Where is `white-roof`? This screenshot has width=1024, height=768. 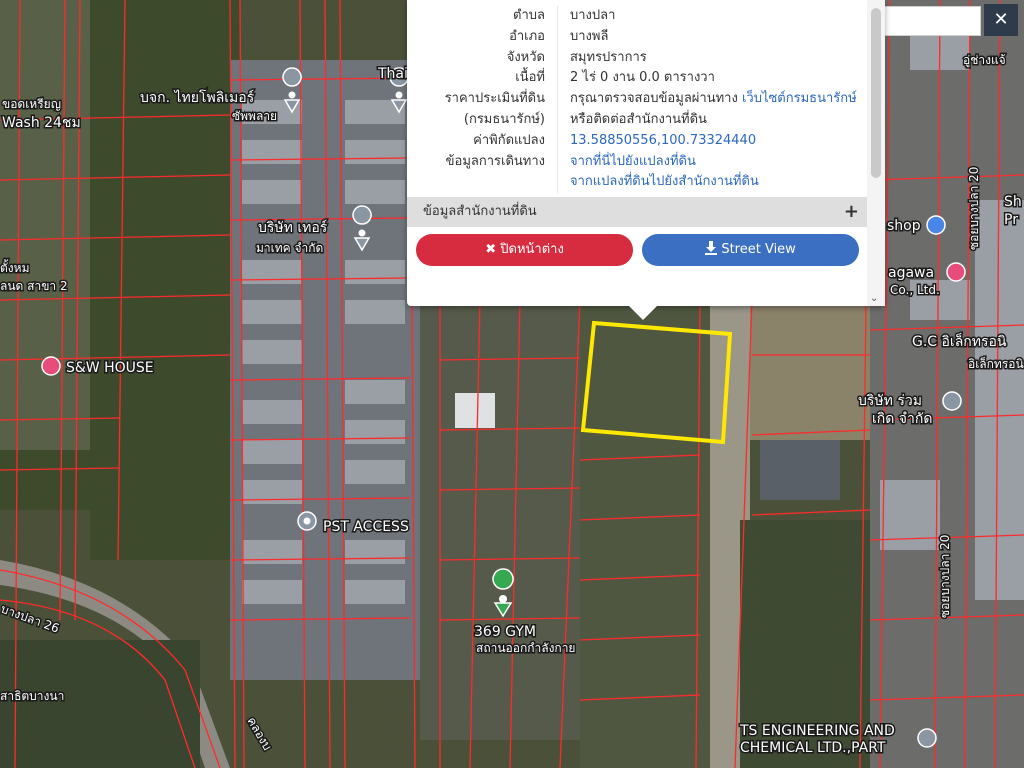 white-roof is located at coordinates (475, 410).